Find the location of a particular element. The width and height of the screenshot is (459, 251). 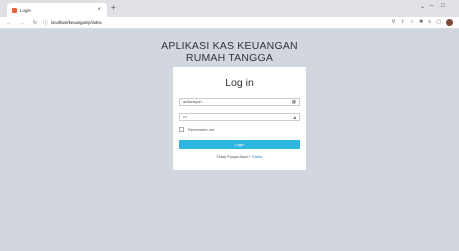

reading-list-icon: ≡ is located at coordinates (429, 22).